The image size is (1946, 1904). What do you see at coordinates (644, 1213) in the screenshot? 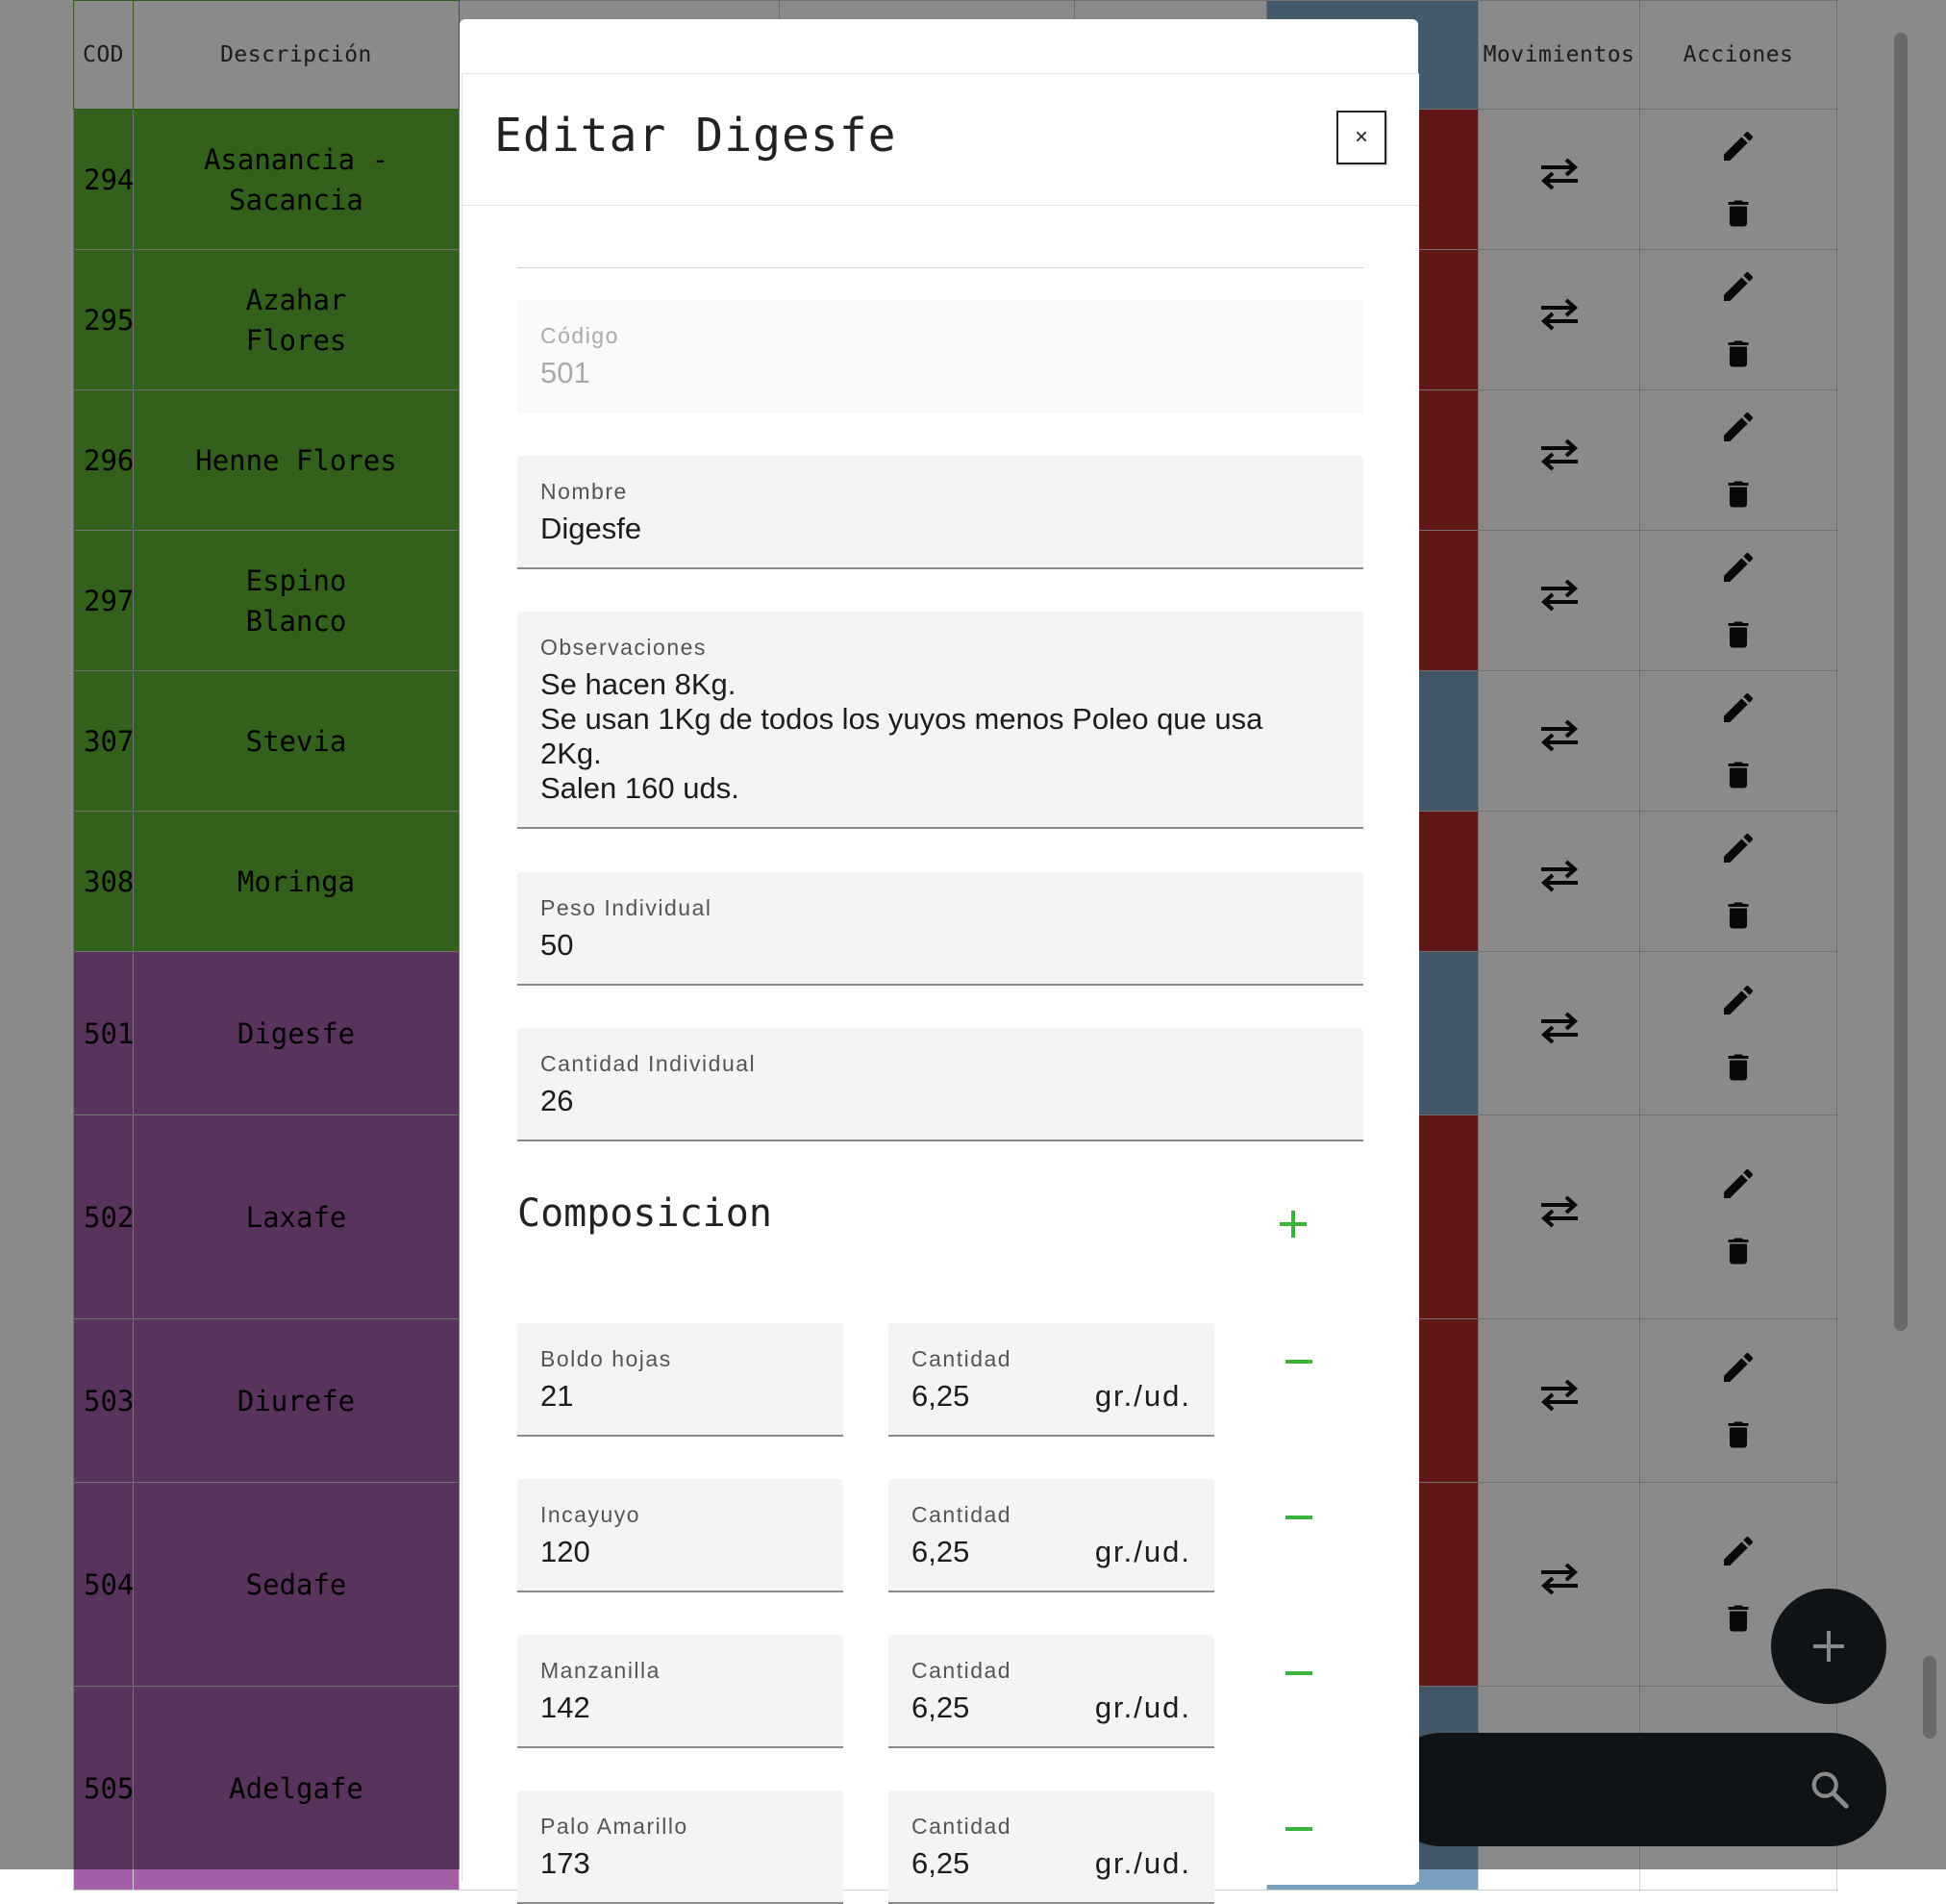
I see `composicion-title: Composicion` at bounding box center [644, 1213].